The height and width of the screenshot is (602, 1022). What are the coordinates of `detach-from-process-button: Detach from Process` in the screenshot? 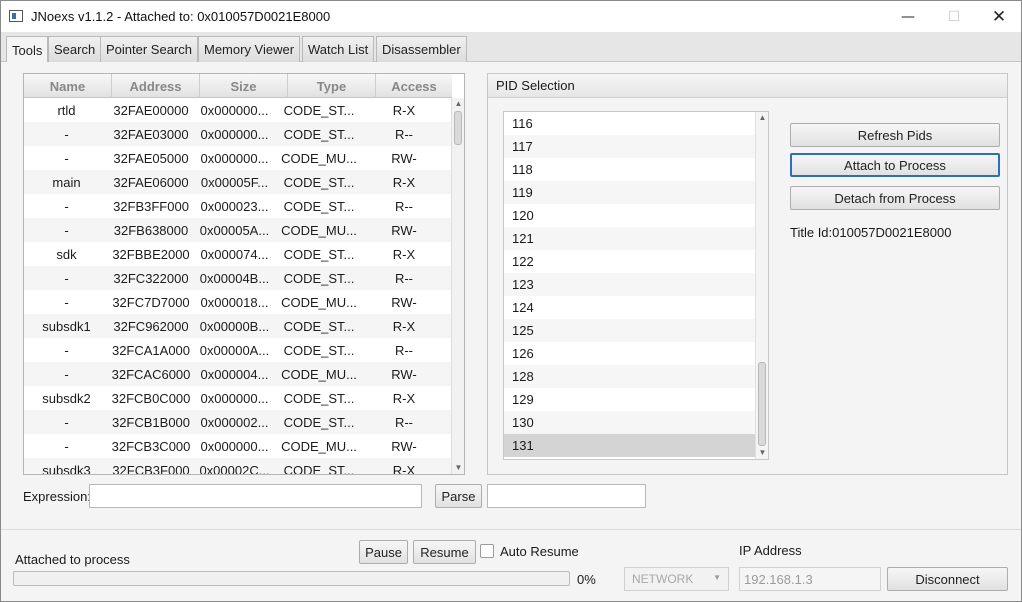 It's located at (895, 198).